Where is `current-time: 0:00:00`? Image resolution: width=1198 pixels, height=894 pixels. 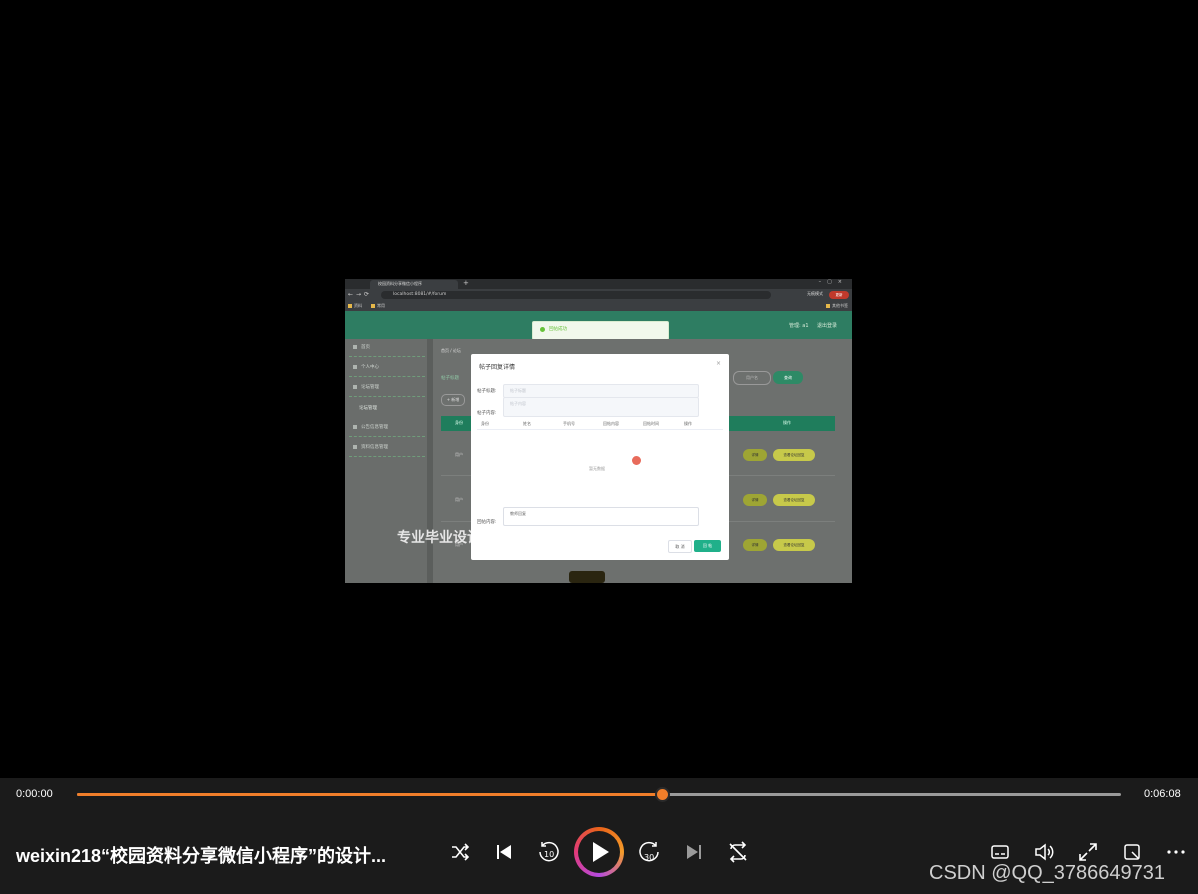 current-time: 0:00:00 is located at coordinates (34, 794).